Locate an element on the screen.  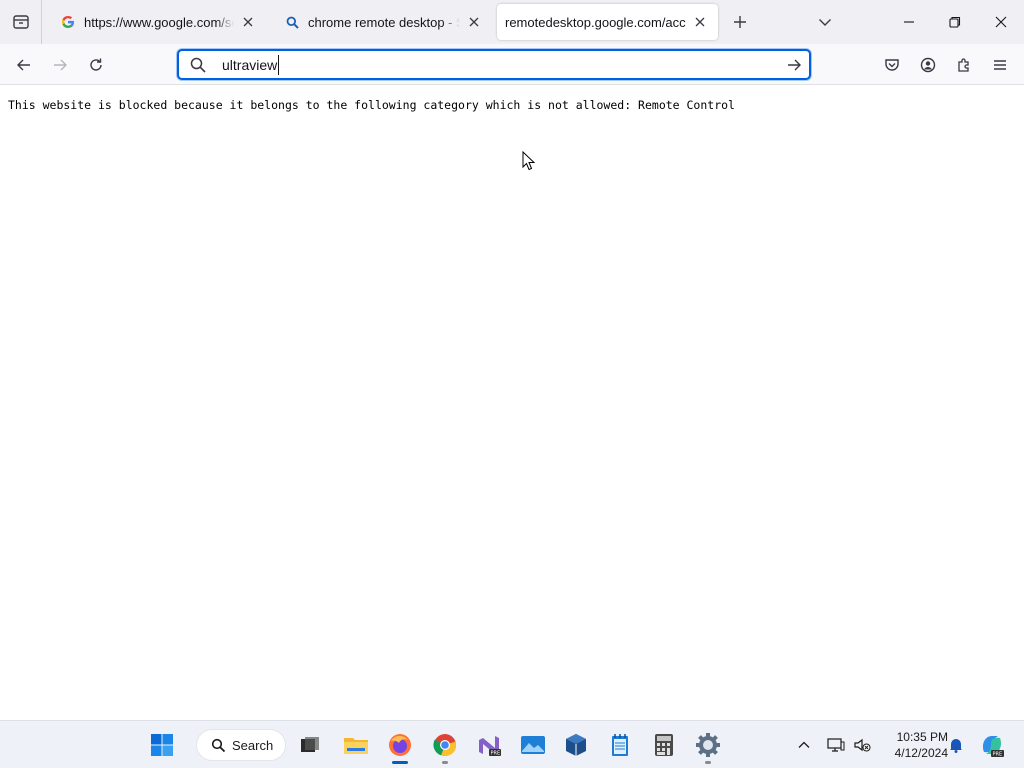
visual-studio-preview-icon: PRE is located at coordinates (490, 746).